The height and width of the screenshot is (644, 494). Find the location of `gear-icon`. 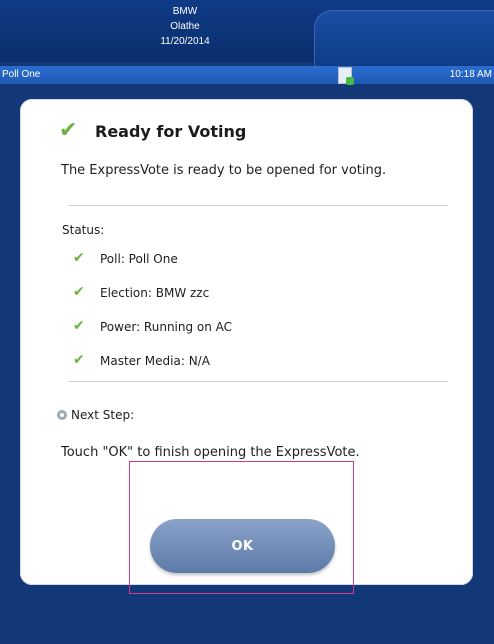

gear-icon is located at coordinates (62, 415).